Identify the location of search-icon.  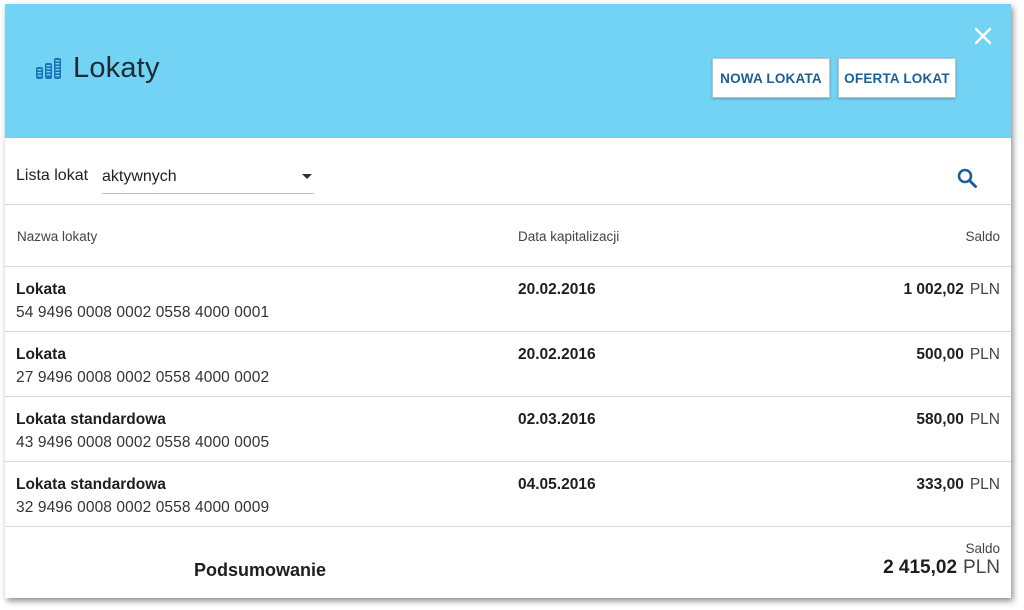
(967, 178).